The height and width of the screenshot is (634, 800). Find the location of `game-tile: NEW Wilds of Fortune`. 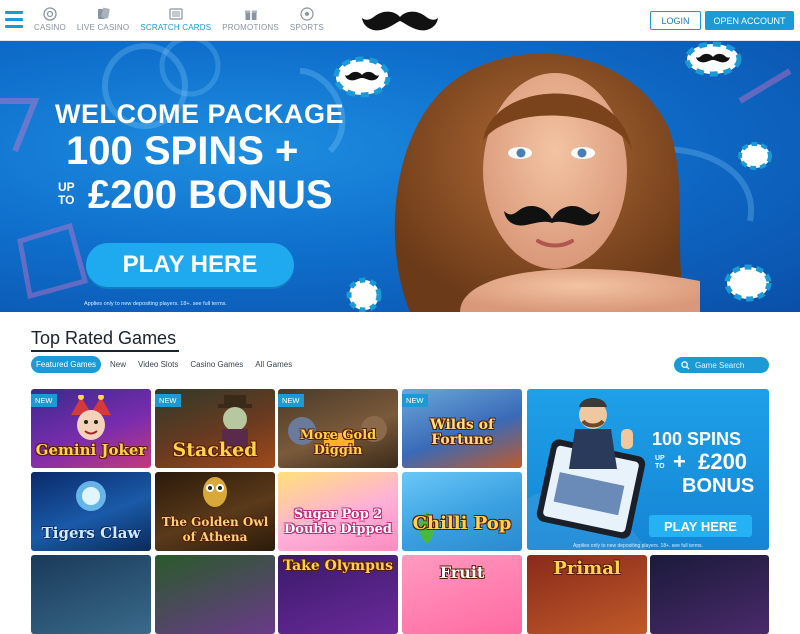

game-tile: NEW Wilds of Fortune is located at coordinates (462, 428).